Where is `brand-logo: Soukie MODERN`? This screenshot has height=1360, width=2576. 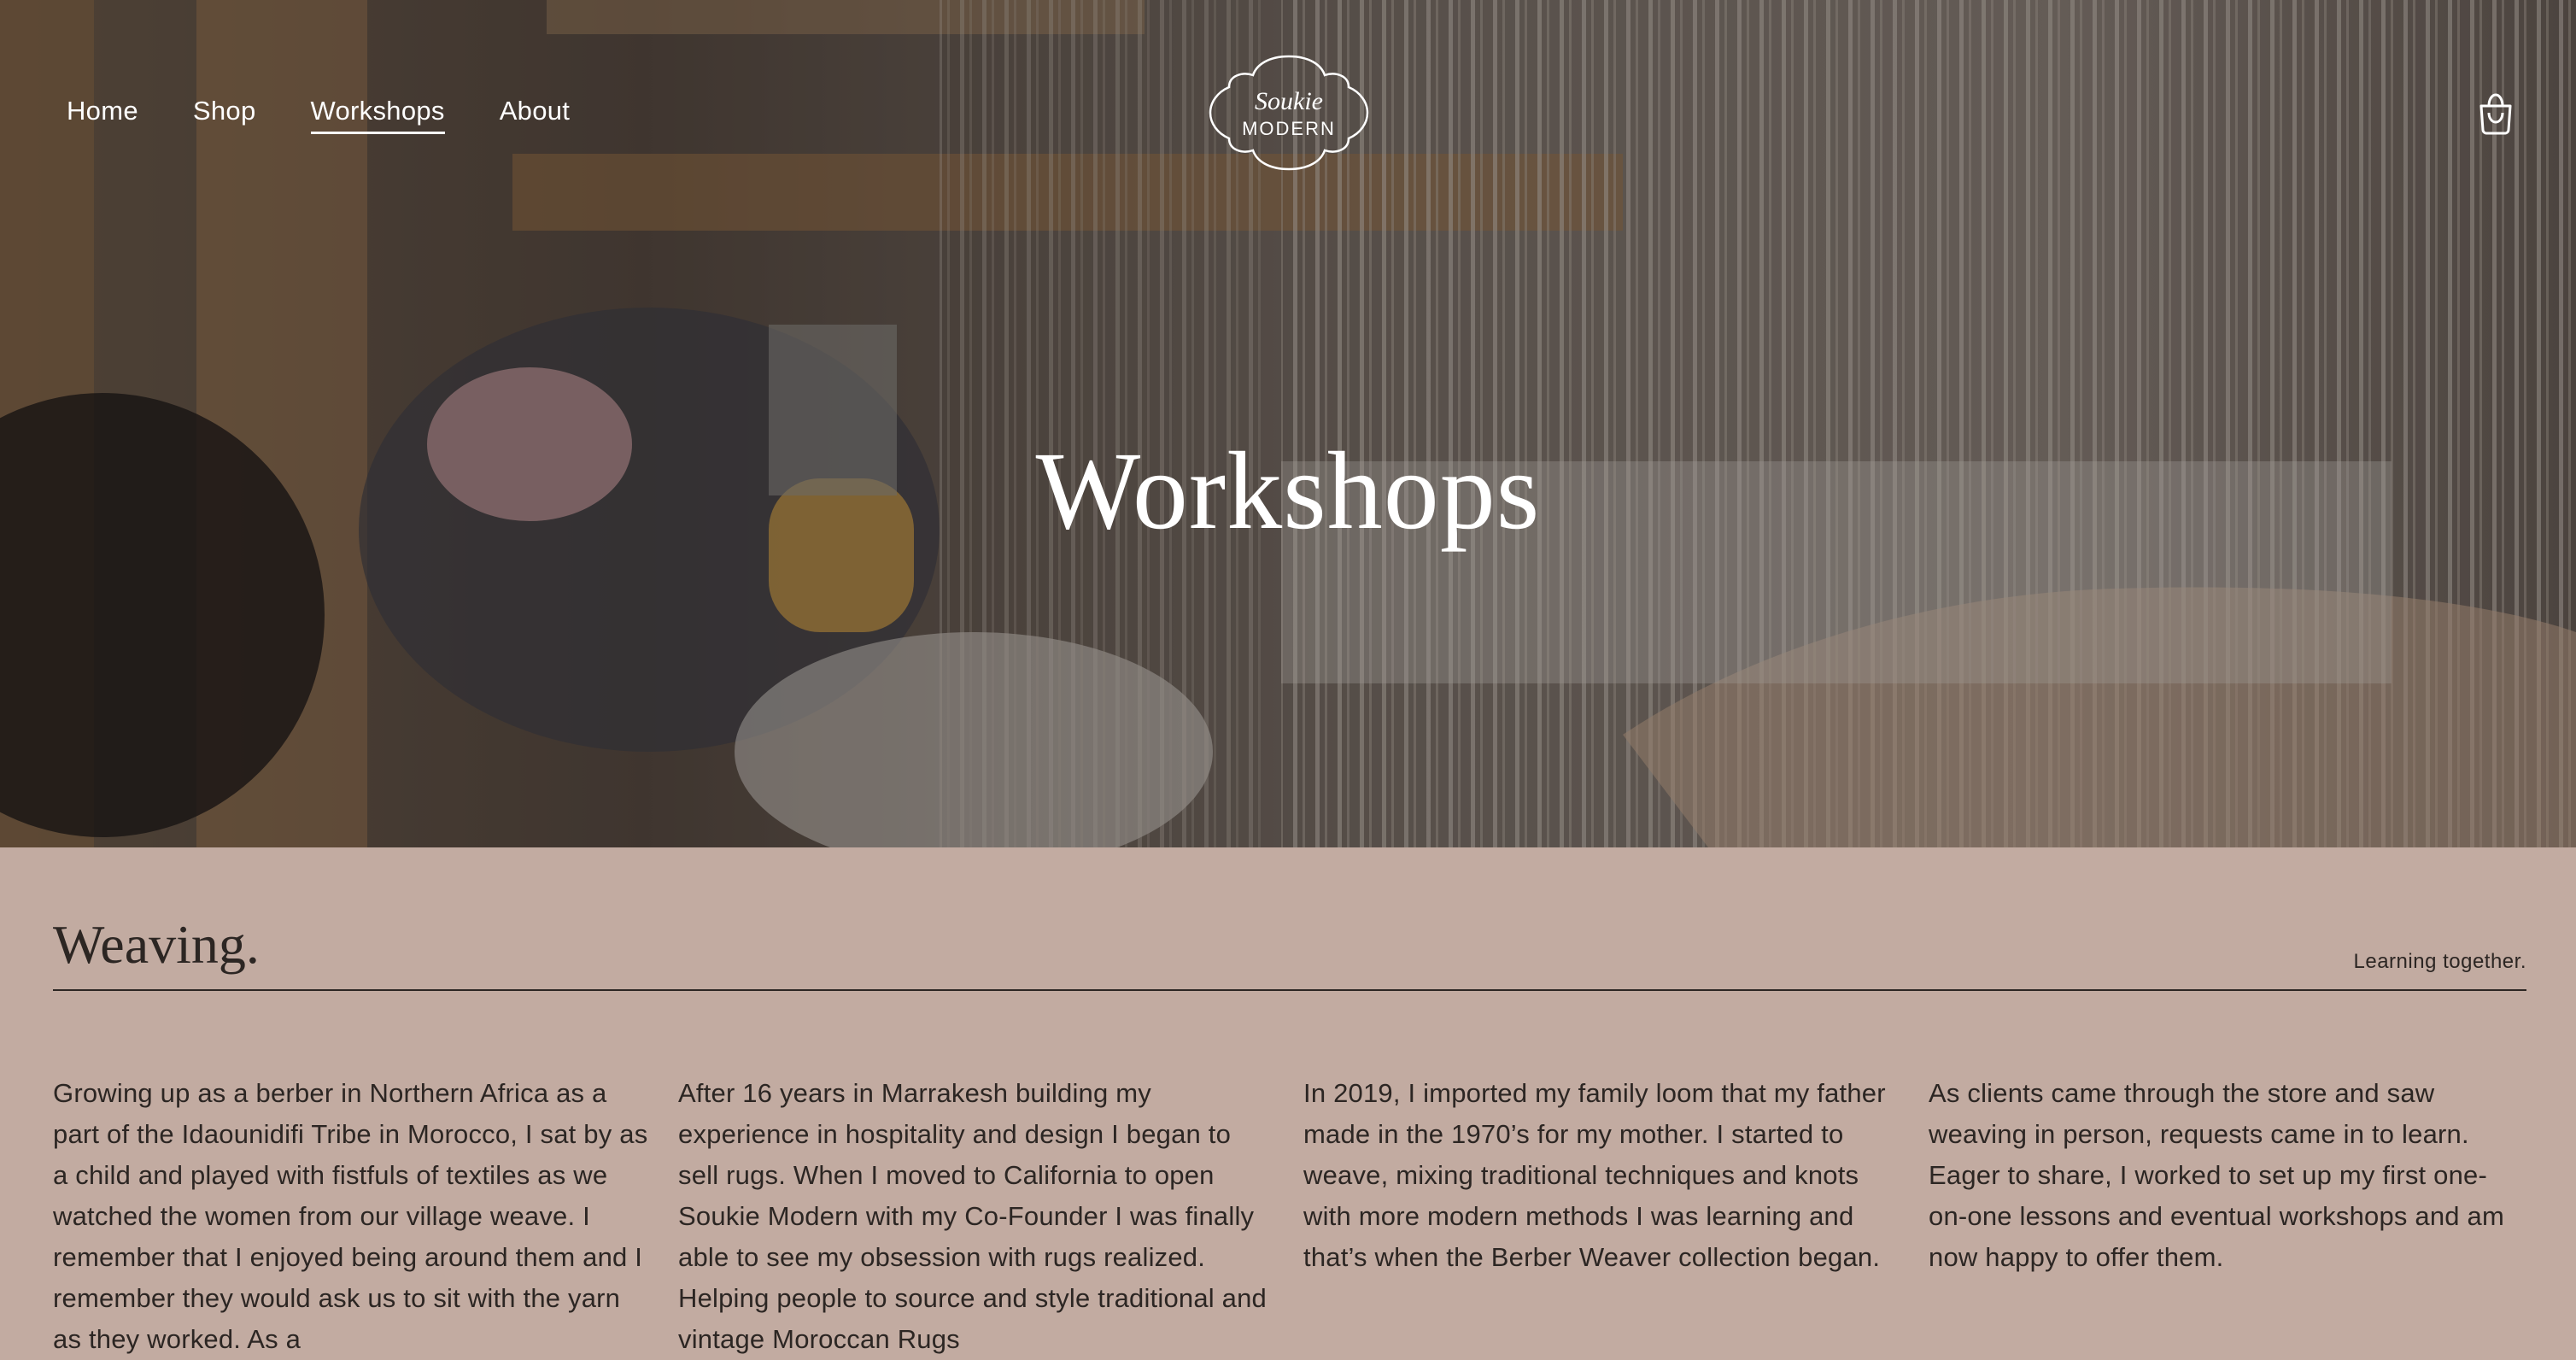 brand-logo: Soukie MODERN is located at coordinates (1289, 113).